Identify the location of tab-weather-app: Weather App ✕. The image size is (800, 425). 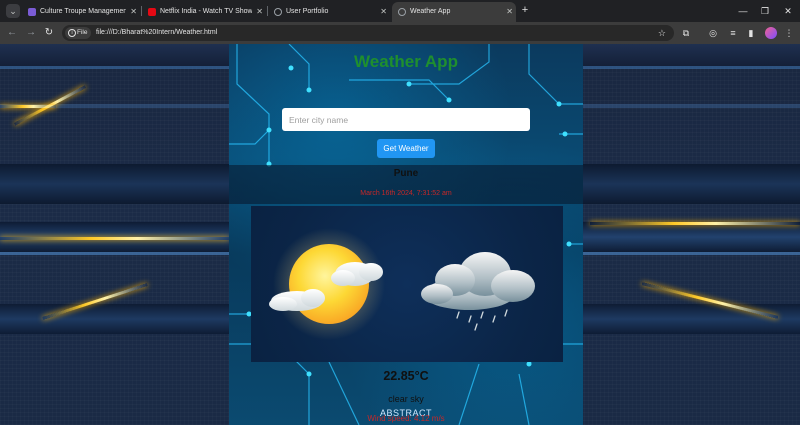
(454, 12).